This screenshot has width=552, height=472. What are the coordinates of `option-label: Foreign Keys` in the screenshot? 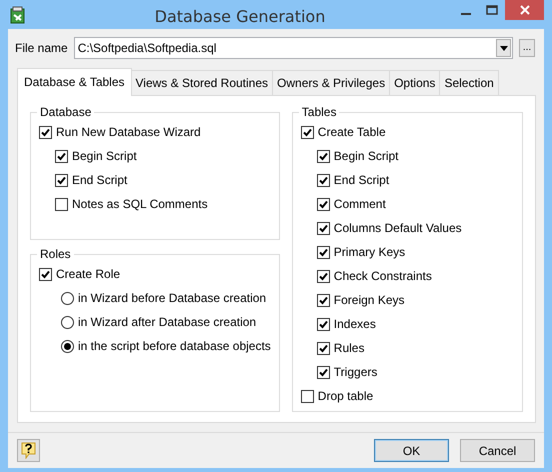 It's located at (369, 300).